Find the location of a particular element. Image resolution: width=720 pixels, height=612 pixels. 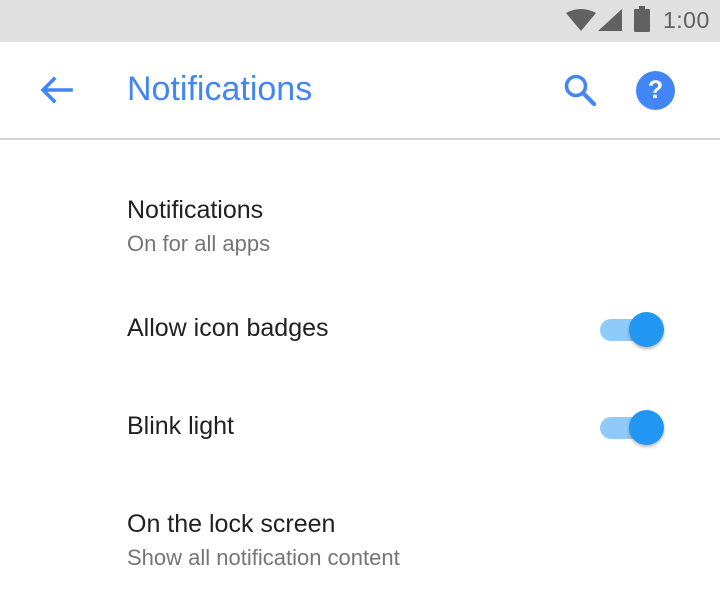

arrow-back-icon is located at coordinates (56, 90).